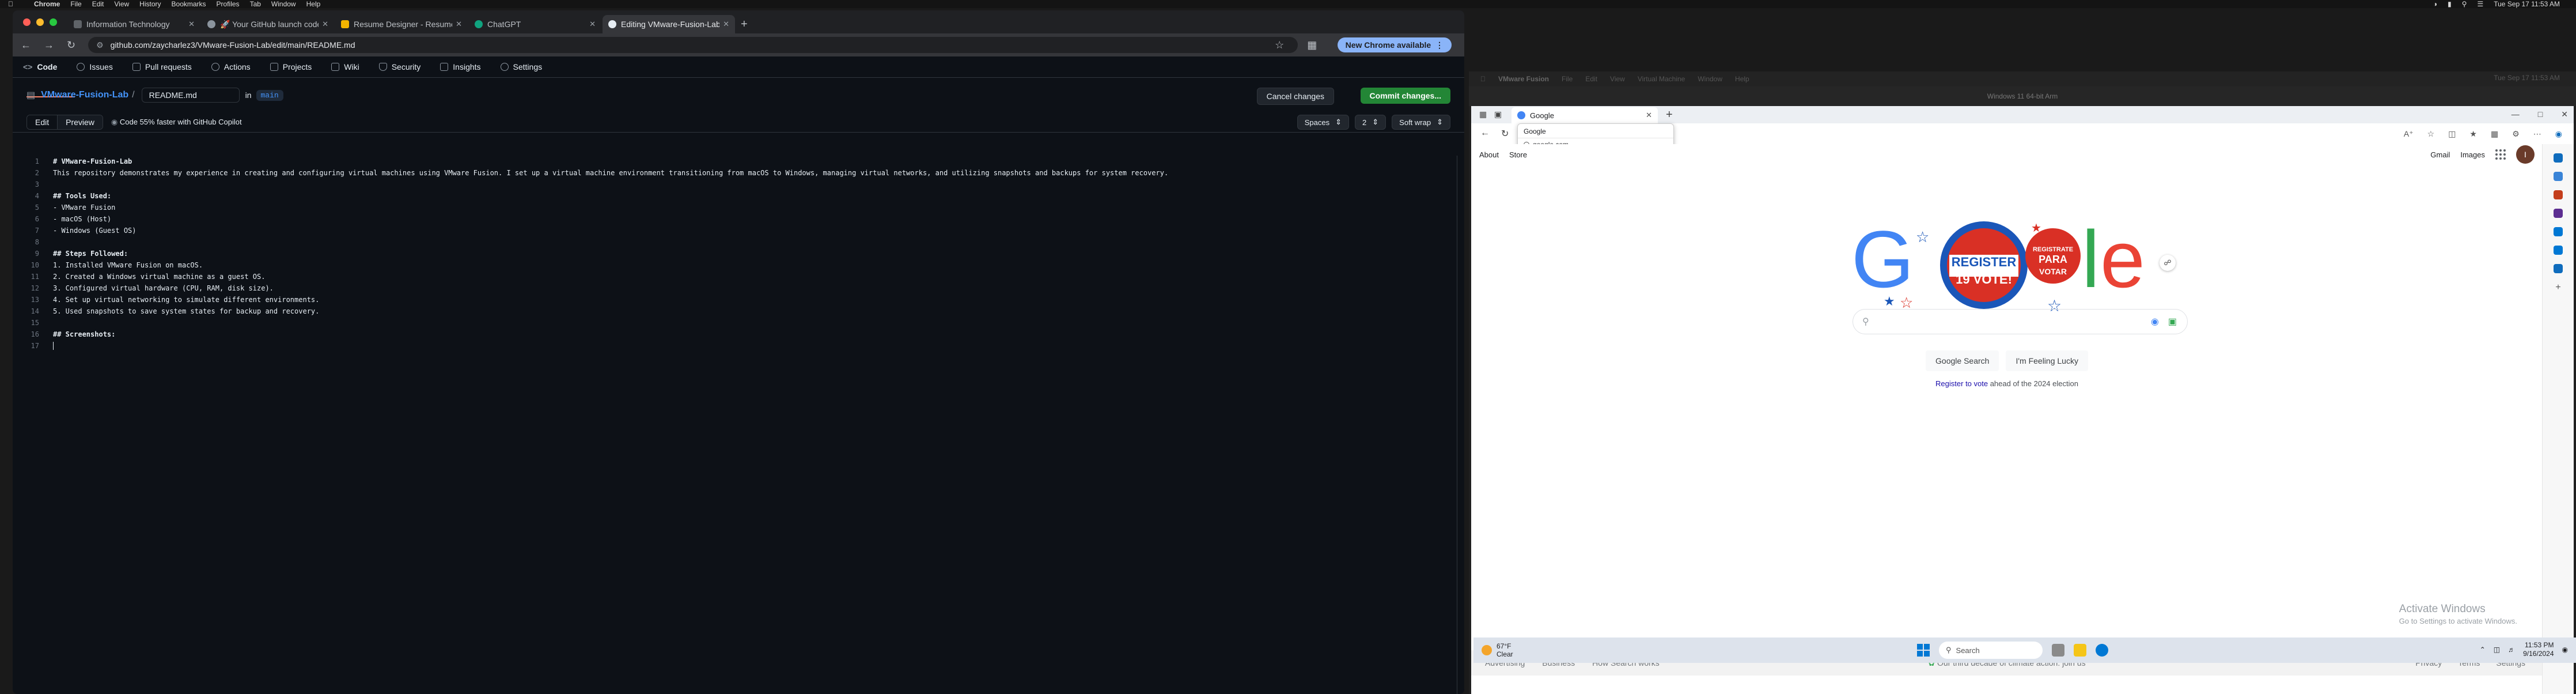 The image size is (2576, 694). Describe the element at coordinates (1460, 425) in the screenshot. I see `editor-scrollbar` at that location.